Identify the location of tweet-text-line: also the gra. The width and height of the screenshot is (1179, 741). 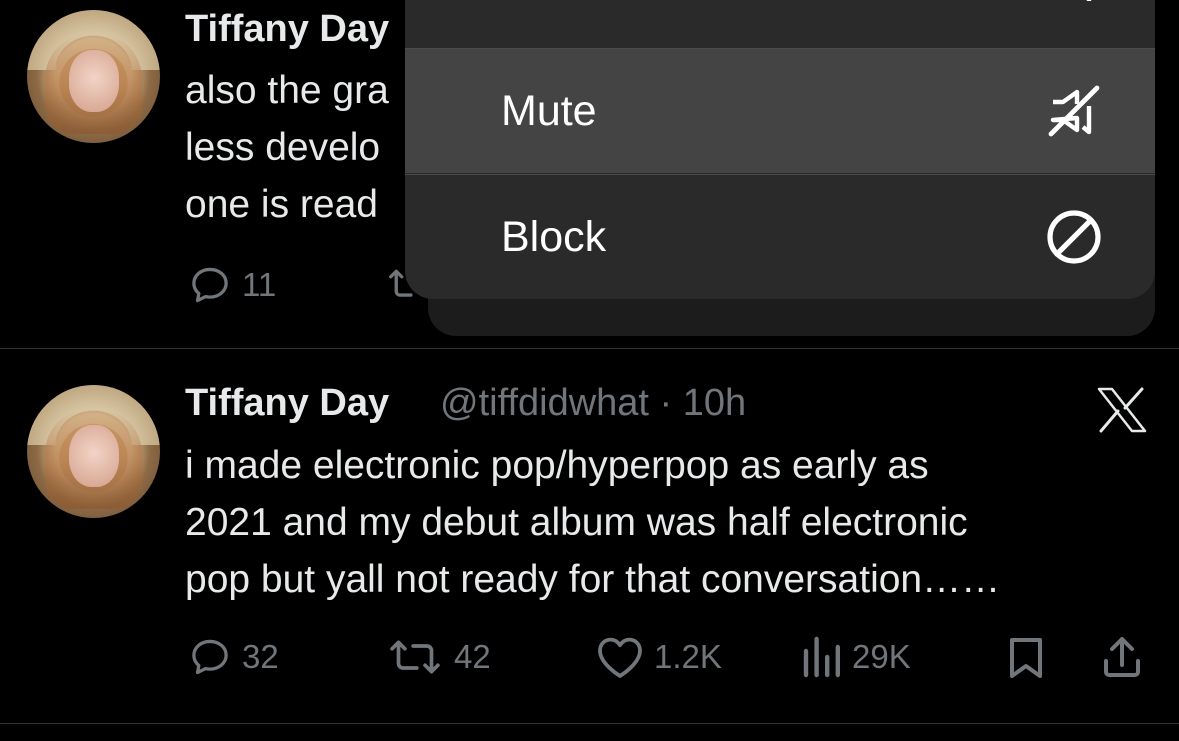
(287, 90).